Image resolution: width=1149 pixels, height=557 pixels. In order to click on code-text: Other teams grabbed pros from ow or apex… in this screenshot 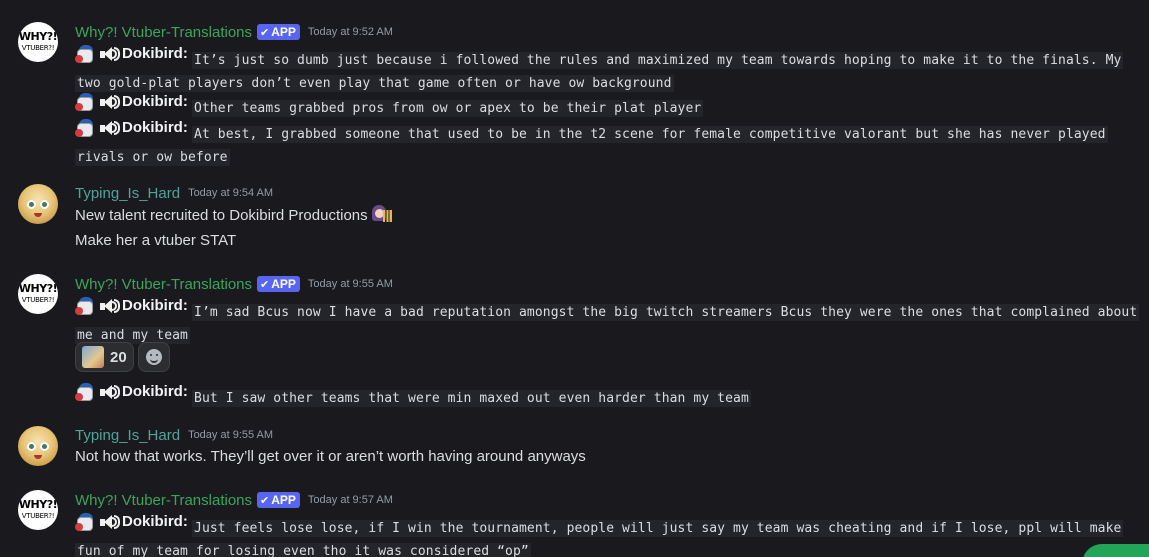, I will do `click(448, 108)`.